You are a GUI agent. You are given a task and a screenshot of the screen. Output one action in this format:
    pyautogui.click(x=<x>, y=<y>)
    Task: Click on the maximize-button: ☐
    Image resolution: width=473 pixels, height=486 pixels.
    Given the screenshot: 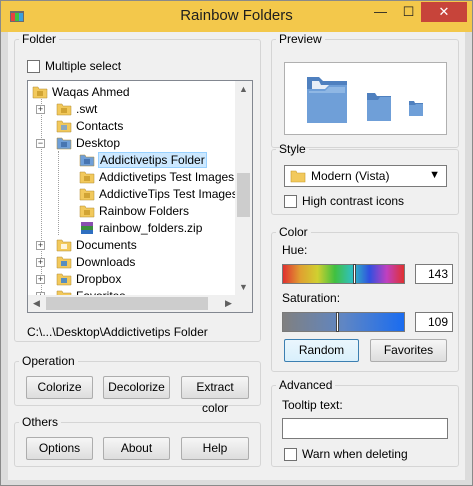 What is the action you would take?
    pyautogui.click(x=408, y=12)
    